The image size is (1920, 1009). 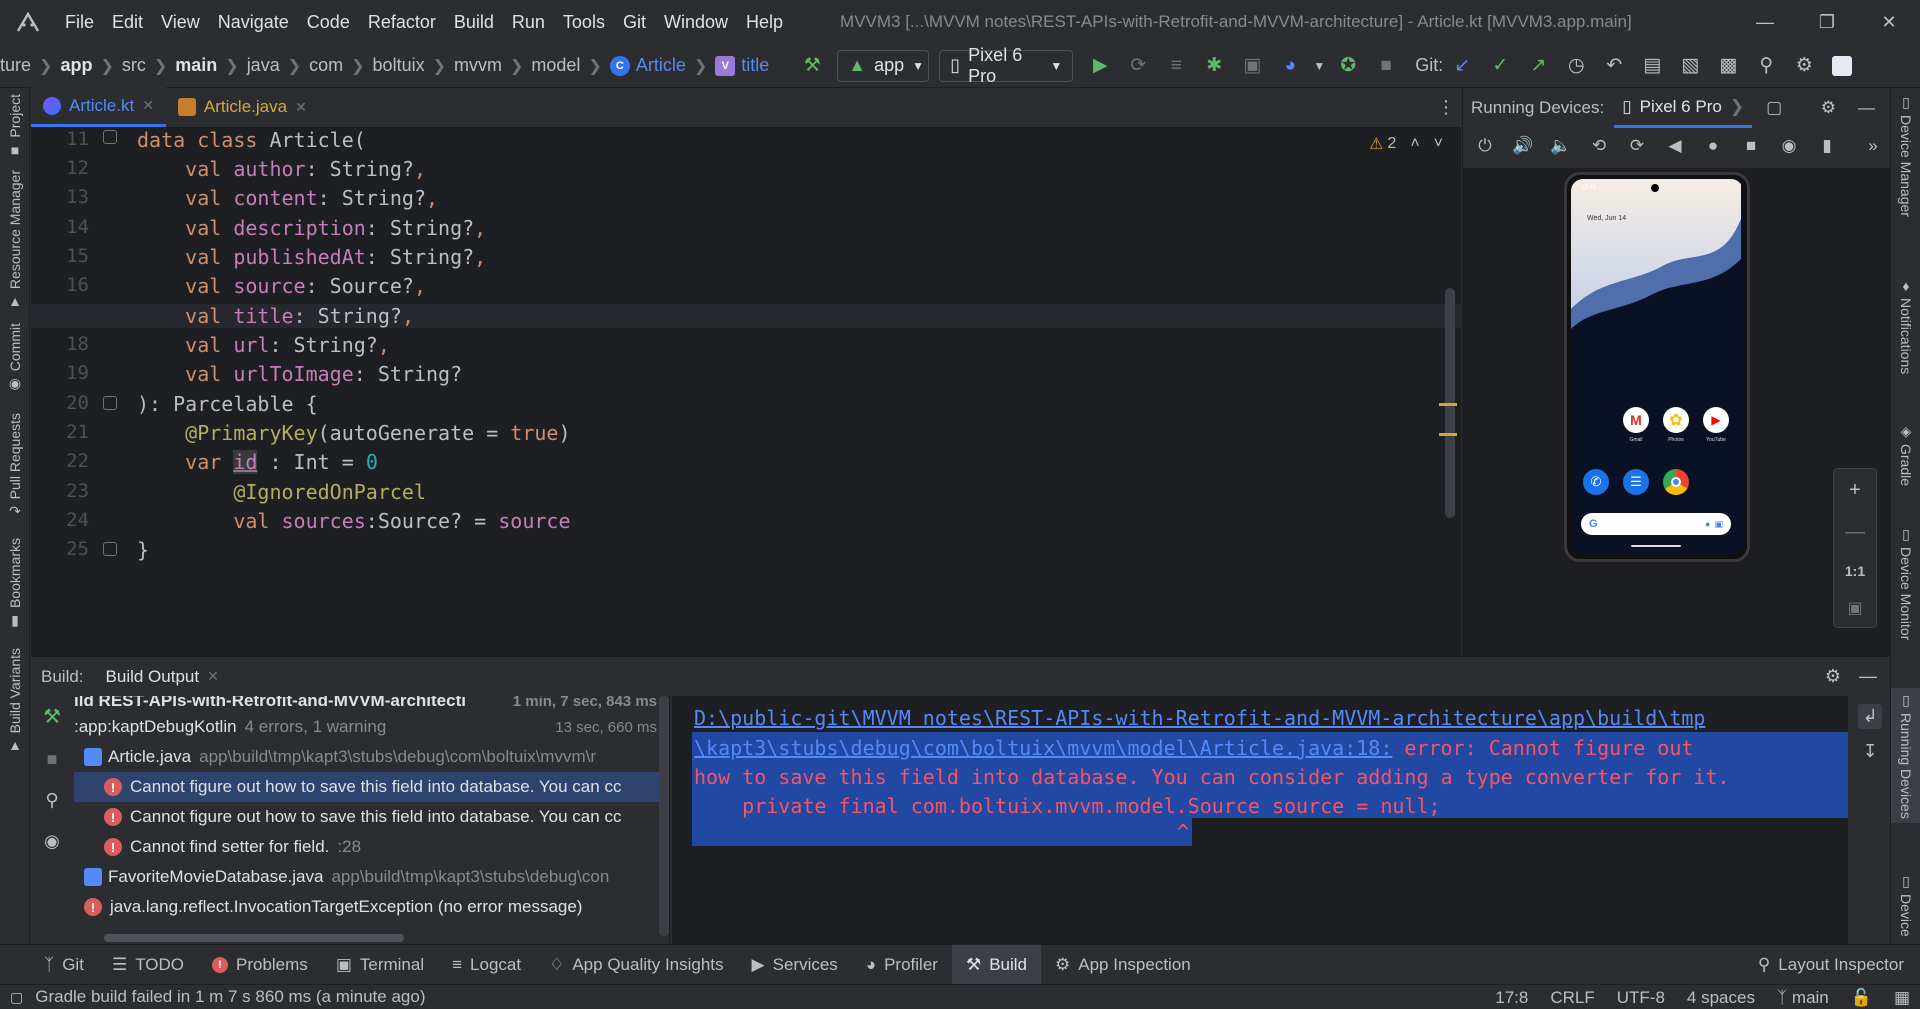 I want to click on gmail-app-icon: M, so click(x=1636, y=420).